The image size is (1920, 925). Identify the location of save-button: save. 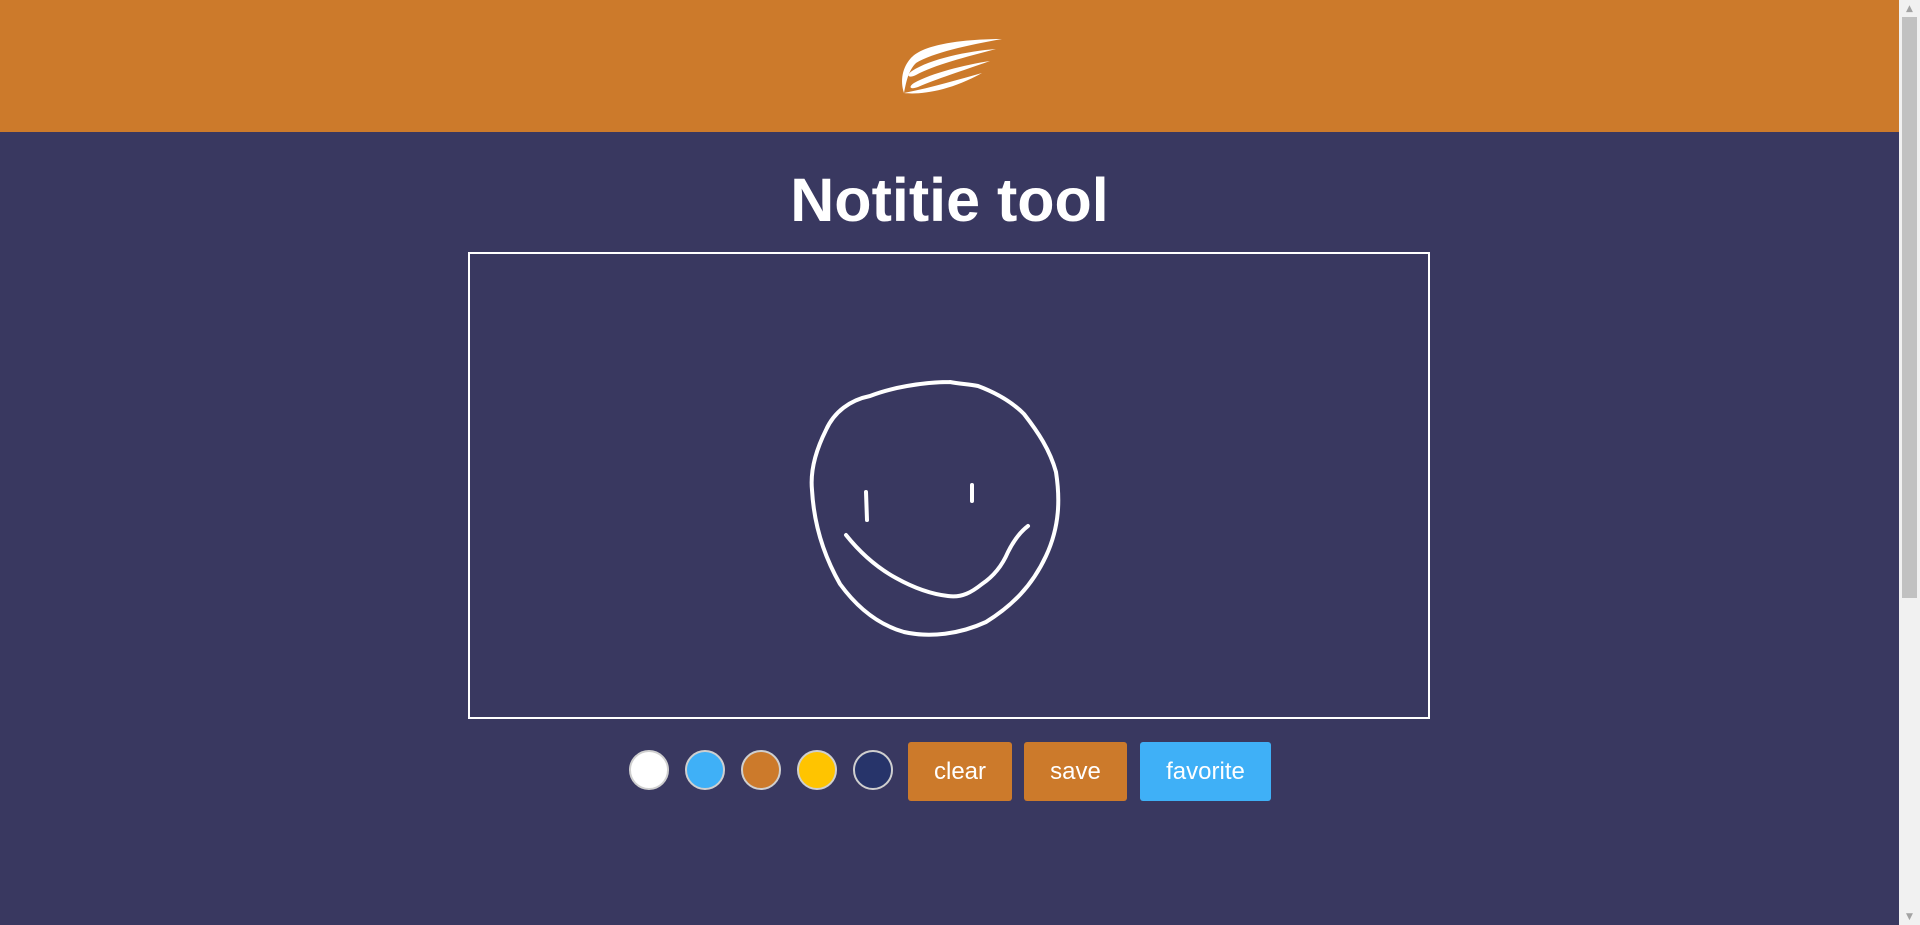
(1075, 771).